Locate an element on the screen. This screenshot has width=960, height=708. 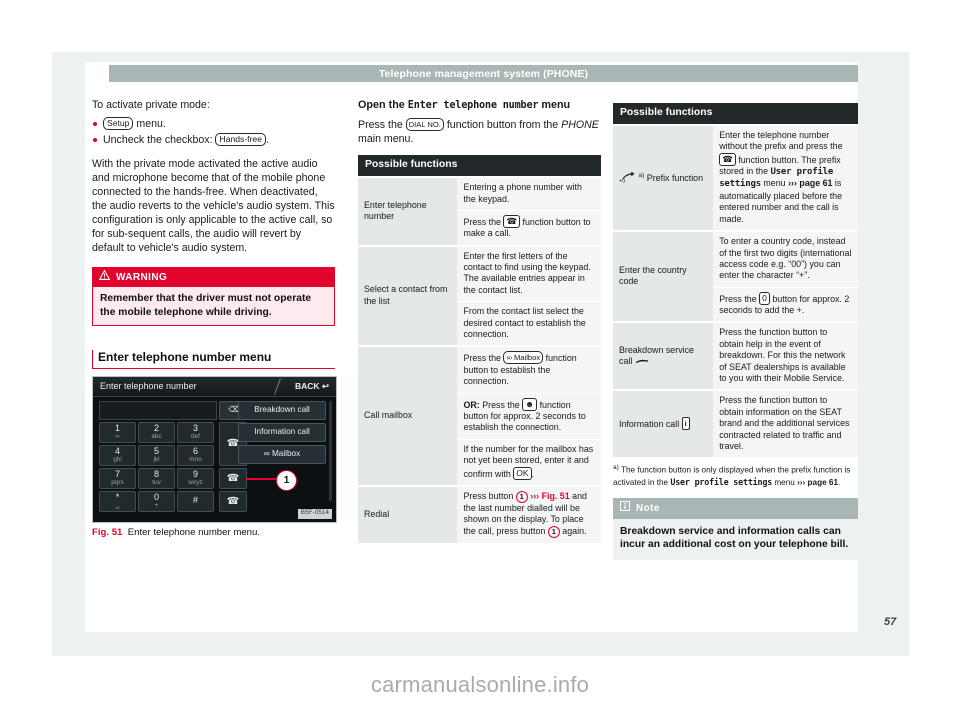
row-label-text: Breakdown service call is located at coordinates (656, 355).